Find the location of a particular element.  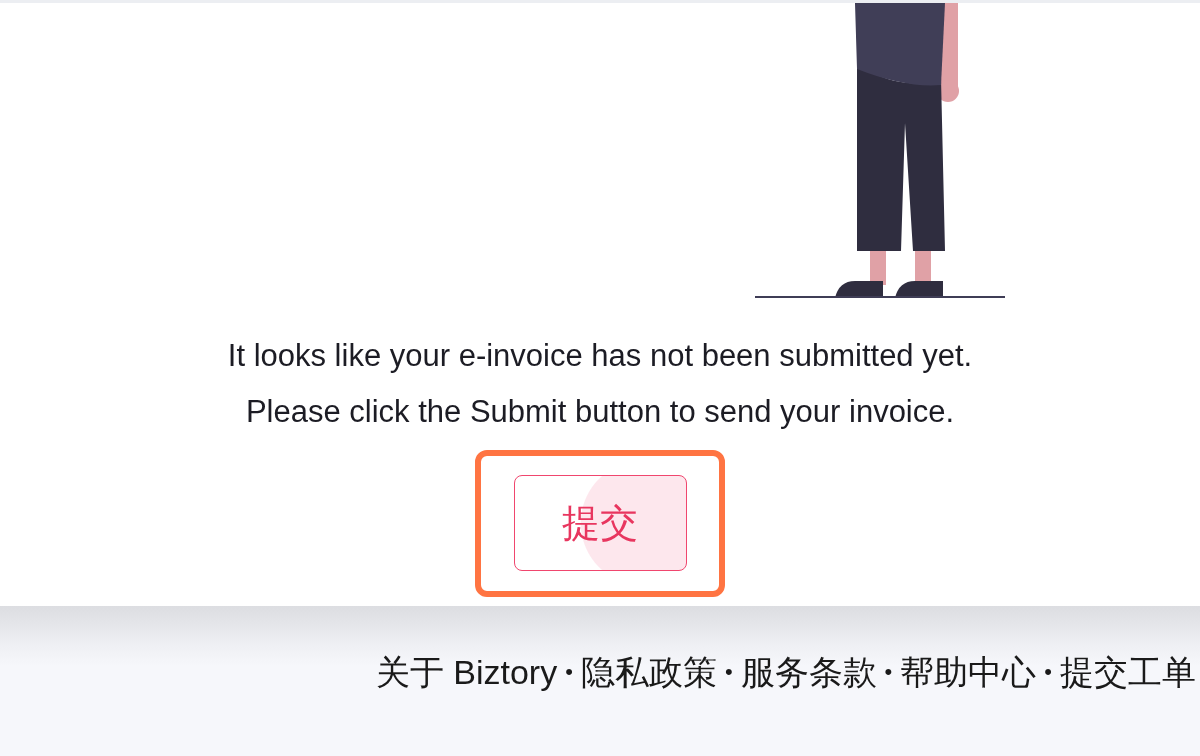

footer-link: 帮助中心 is located at coordinates (968, 672).